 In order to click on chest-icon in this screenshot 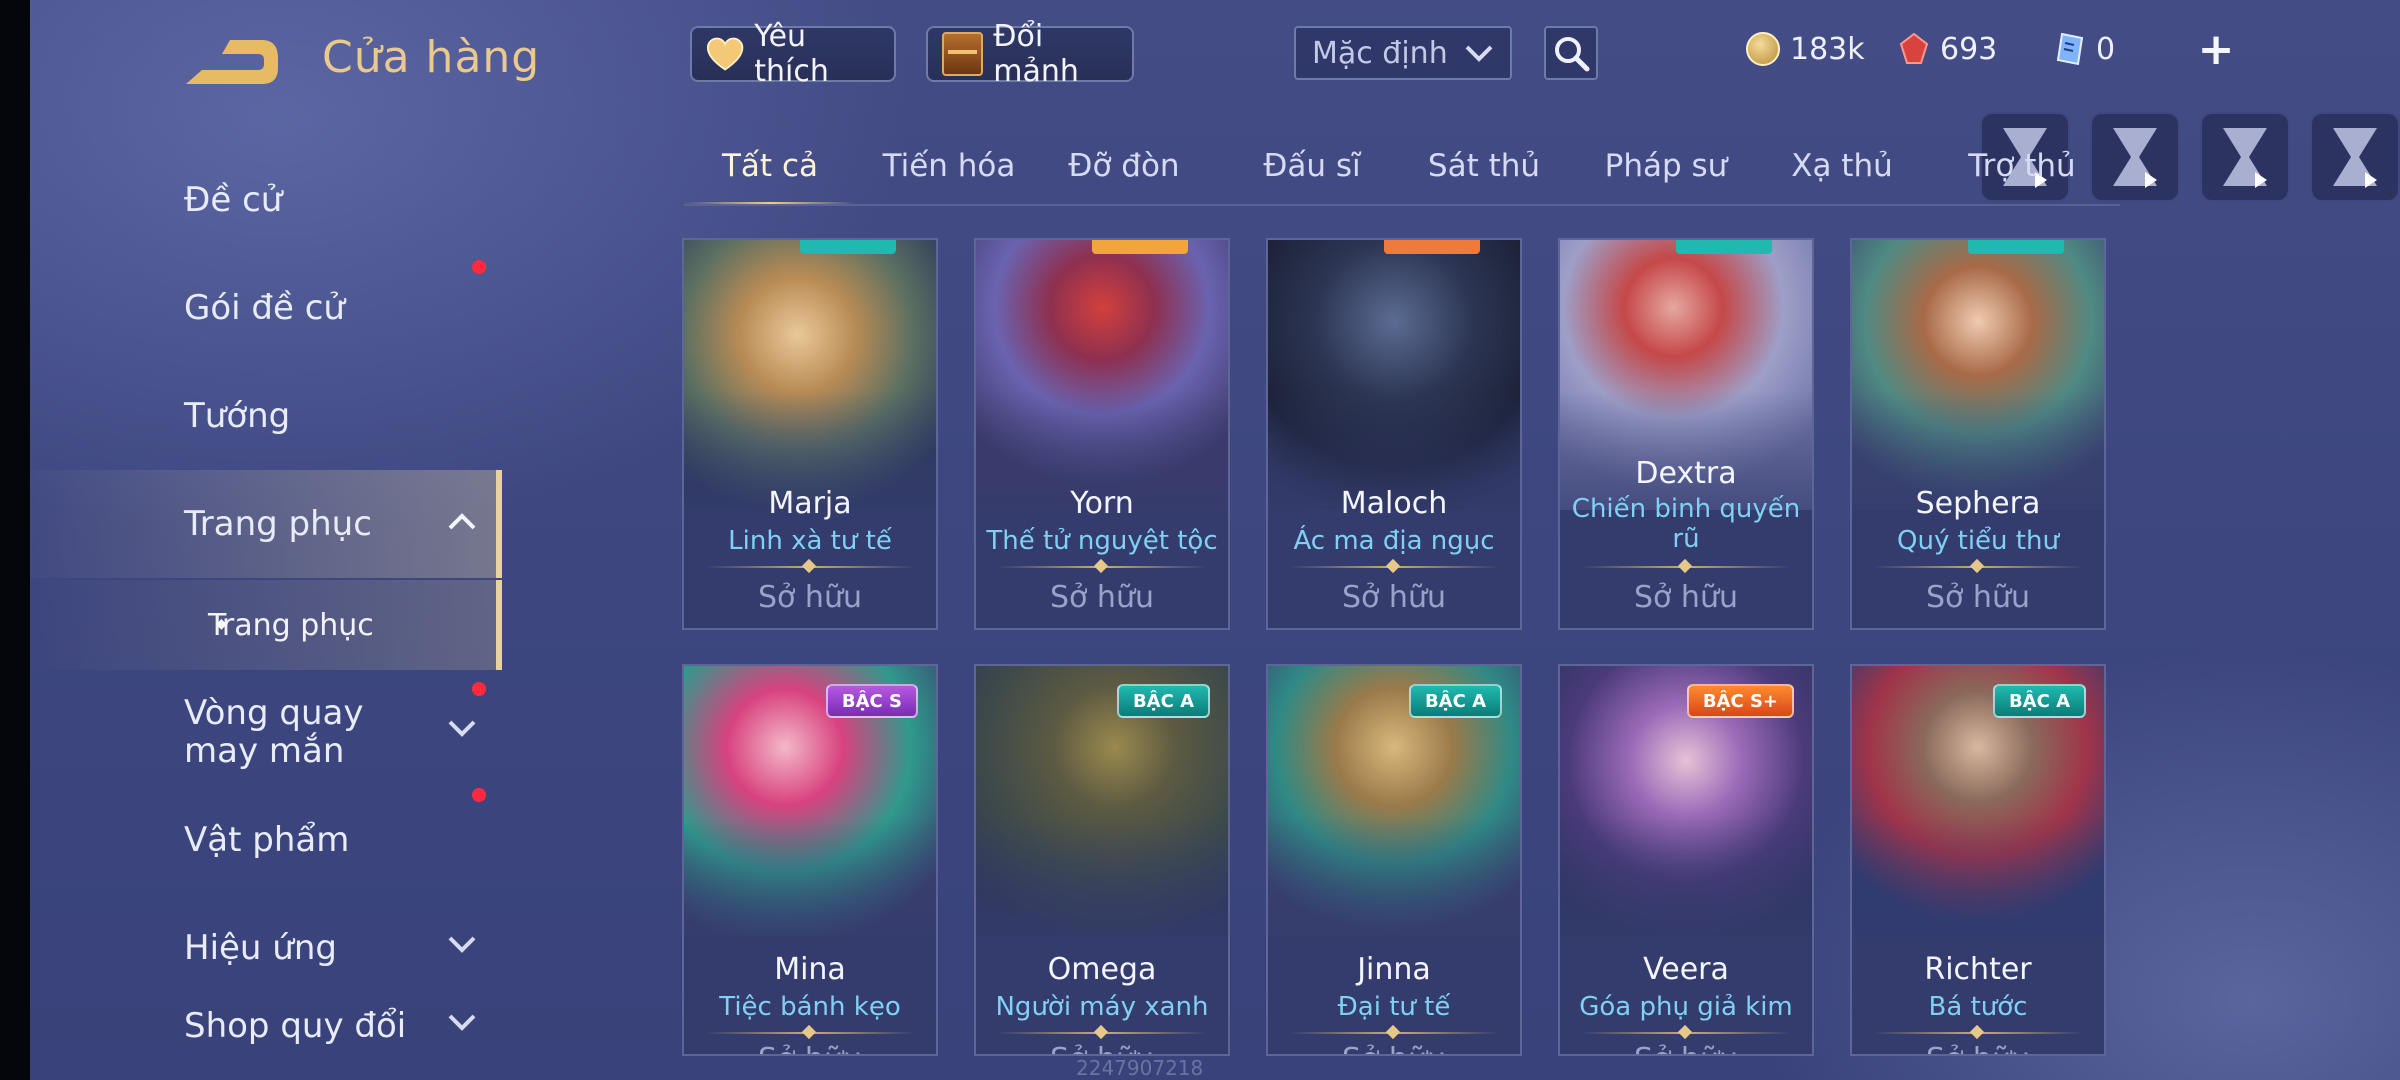, I will do `click(963, 54)`.